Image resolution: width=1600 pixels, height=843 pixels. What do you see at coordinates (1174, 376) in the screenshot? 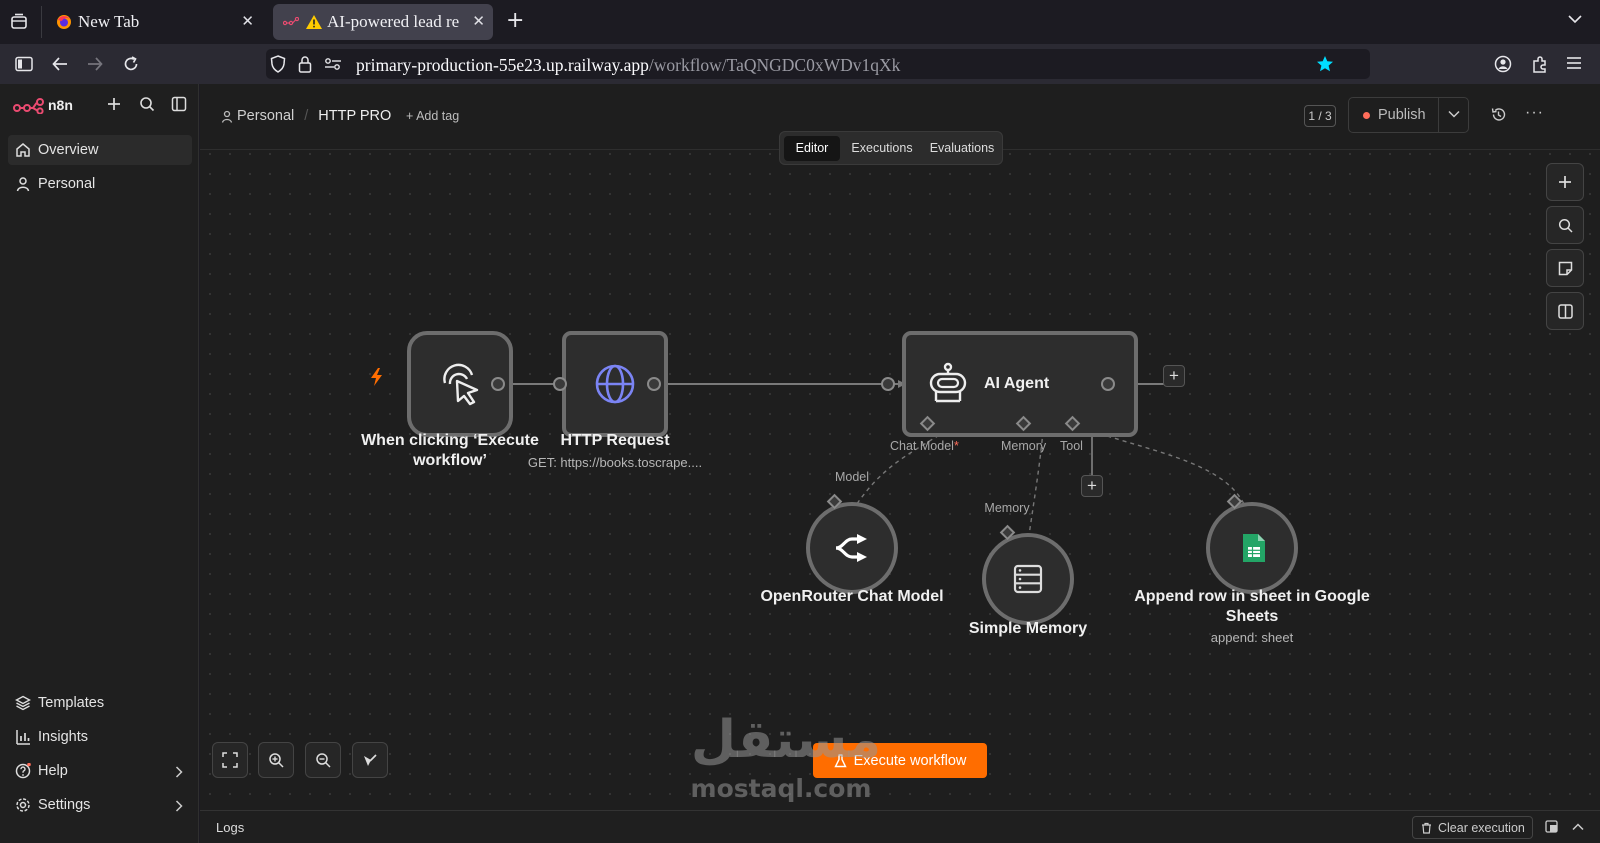
I see `add-node-plus-icon: +` at bounding box center [1174, 376].